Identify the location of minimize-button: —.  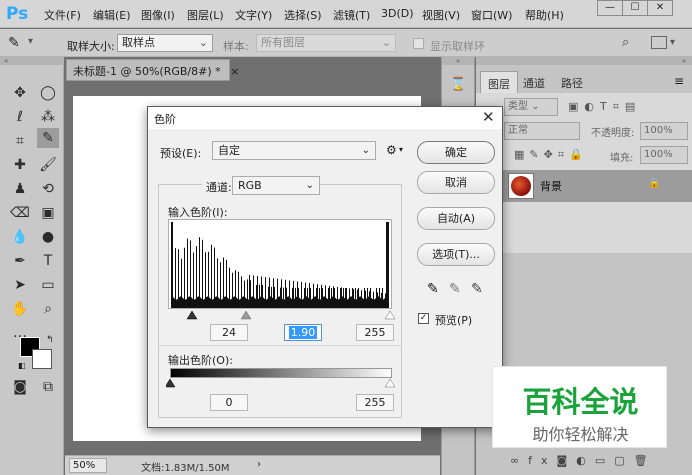
(610, 8).